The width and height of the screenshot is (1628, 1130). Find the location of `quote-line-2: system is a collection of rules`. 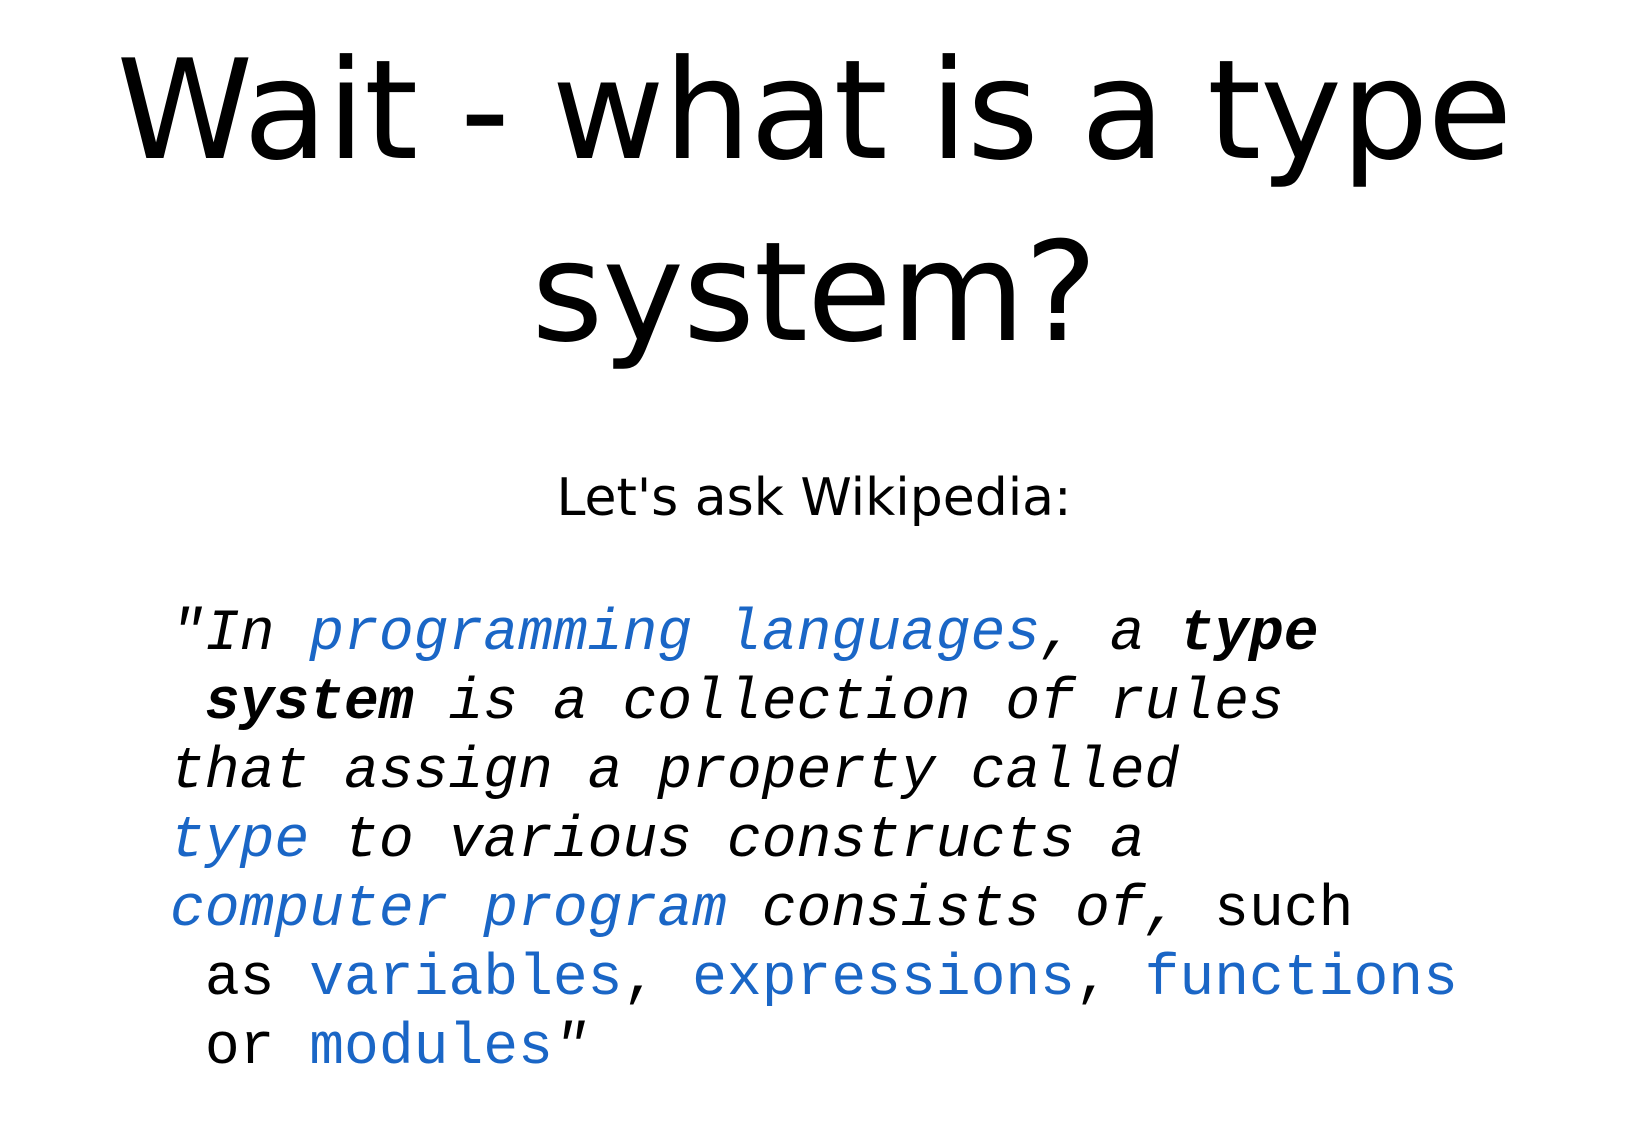

quote-line-2: system is a collection of rules is located at coordinates (870, 703).